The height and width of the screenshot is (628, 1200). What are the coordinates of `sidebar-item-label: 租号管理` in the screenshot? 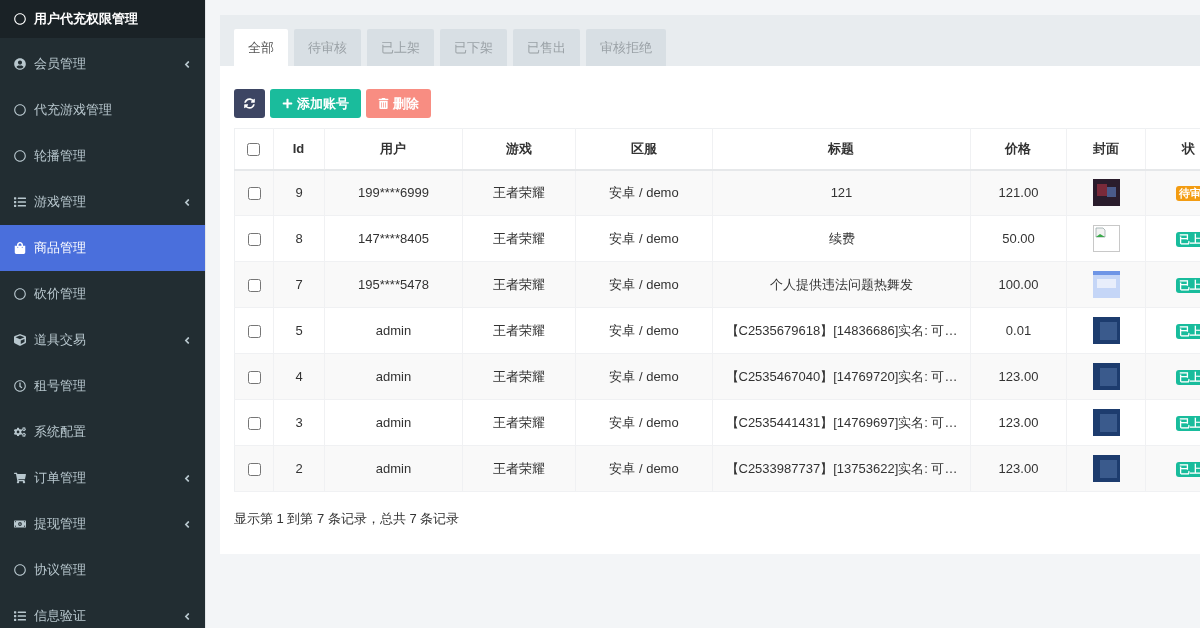 It's located at (60, 386).